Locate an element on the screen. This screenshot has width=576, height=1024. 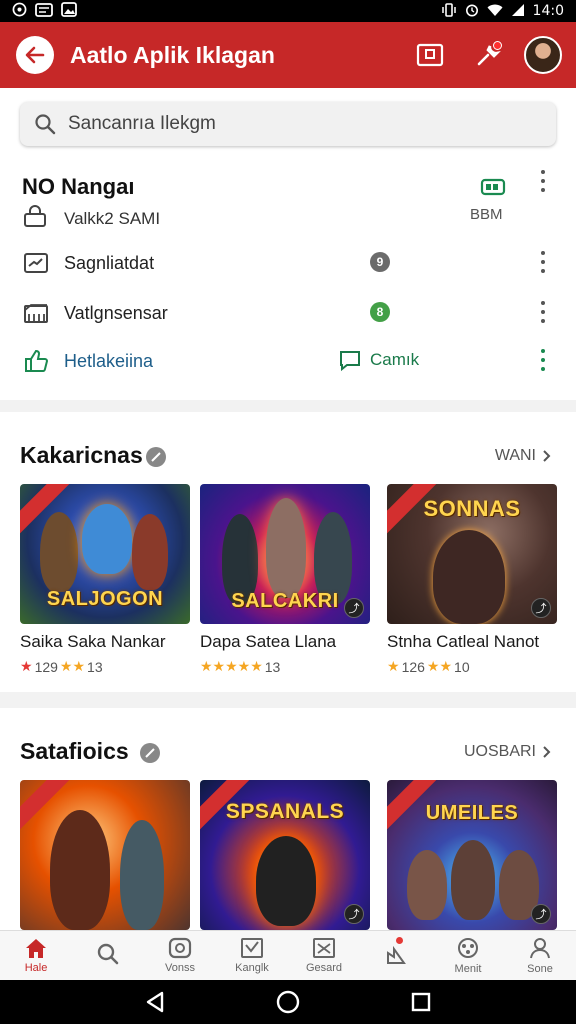
game-thumbnail is located at coordinates (105, 855).